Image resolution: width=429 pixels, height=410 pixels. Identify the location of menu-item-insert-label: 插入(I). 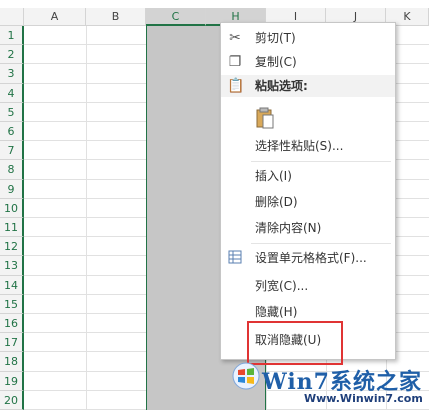
(273, 176).